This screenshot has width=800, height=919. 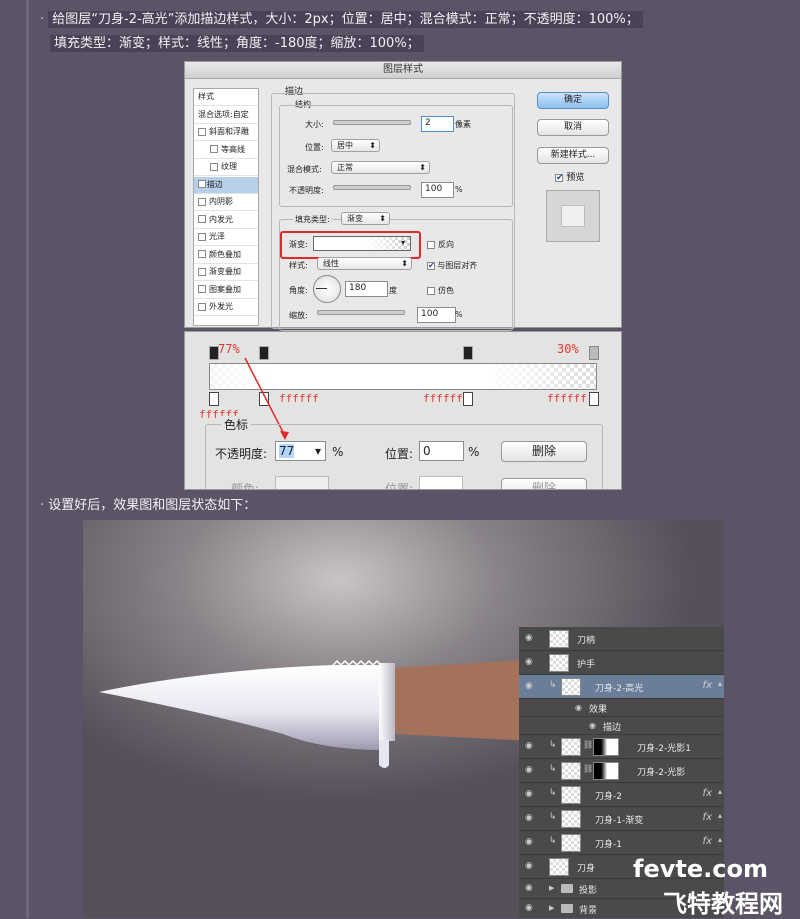 I want to click on style-list-item: 斜面和浮雕, so click(x=226, y=132).